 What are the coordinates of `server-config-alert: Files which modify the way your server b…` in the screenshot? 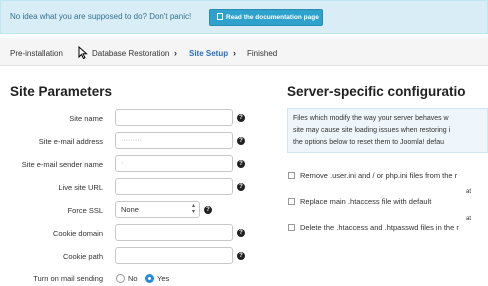 It's located at (387, 130).